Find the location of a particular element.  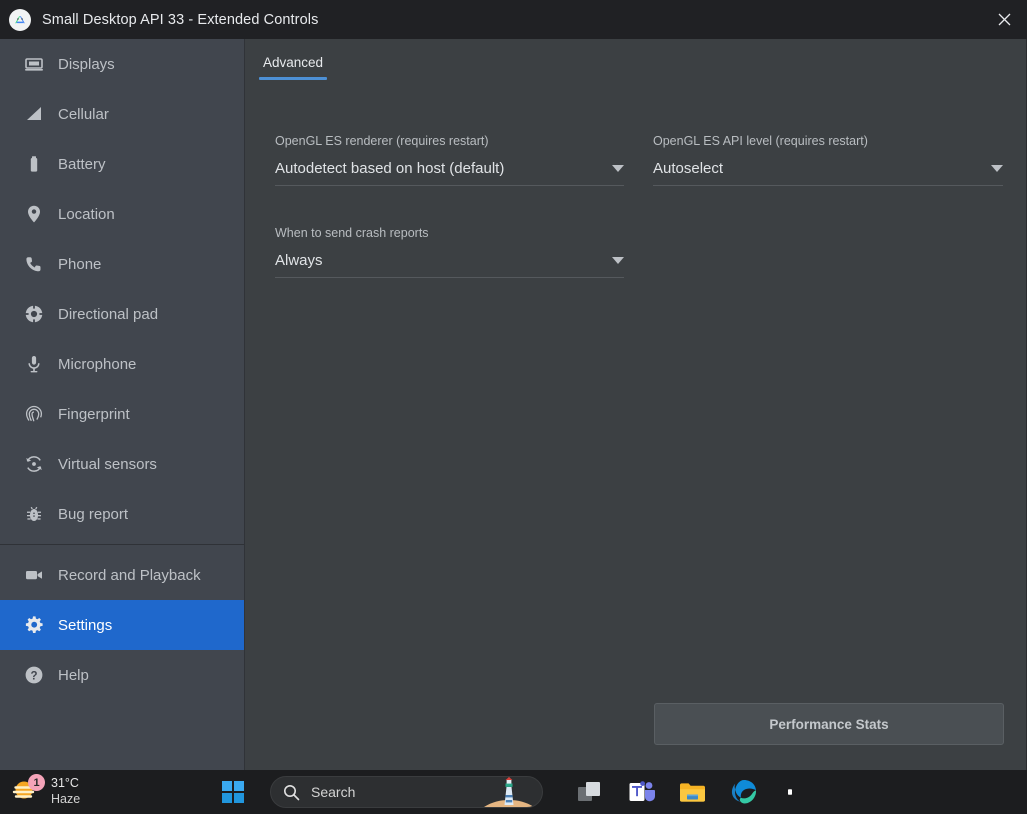

close-icon is located at coordinates (1004, 19).